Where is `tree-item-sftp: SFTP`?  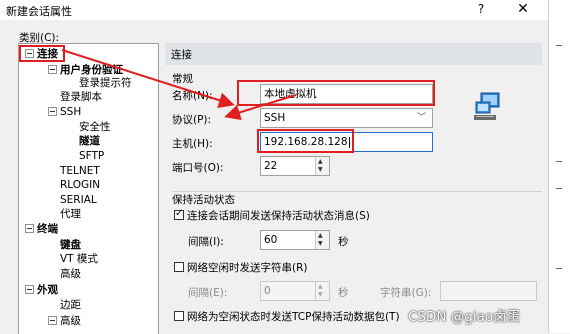 tree-item-sftp: SFTP is located at coordinates (91, 156).